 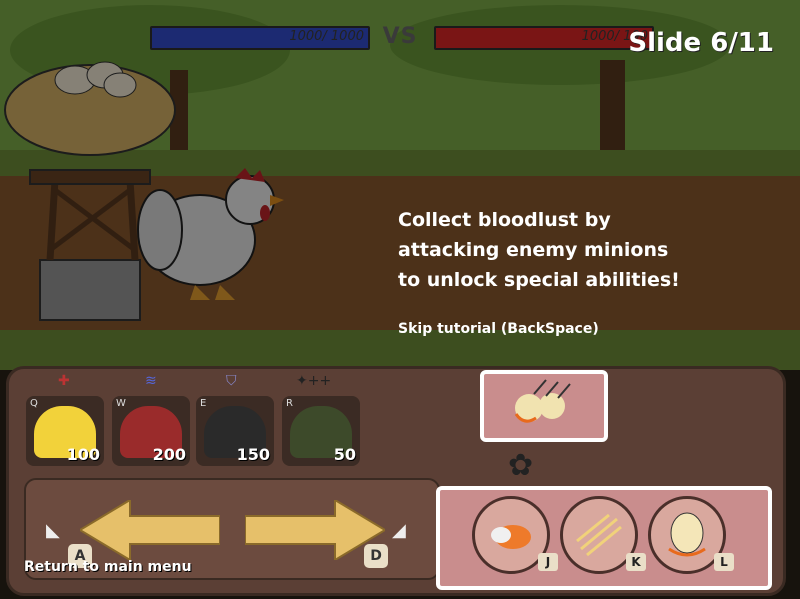 What do you see at coordinates (724, 562) in the screenshot?
I see `ability-key-l: L` at bounding box center [724, 562].